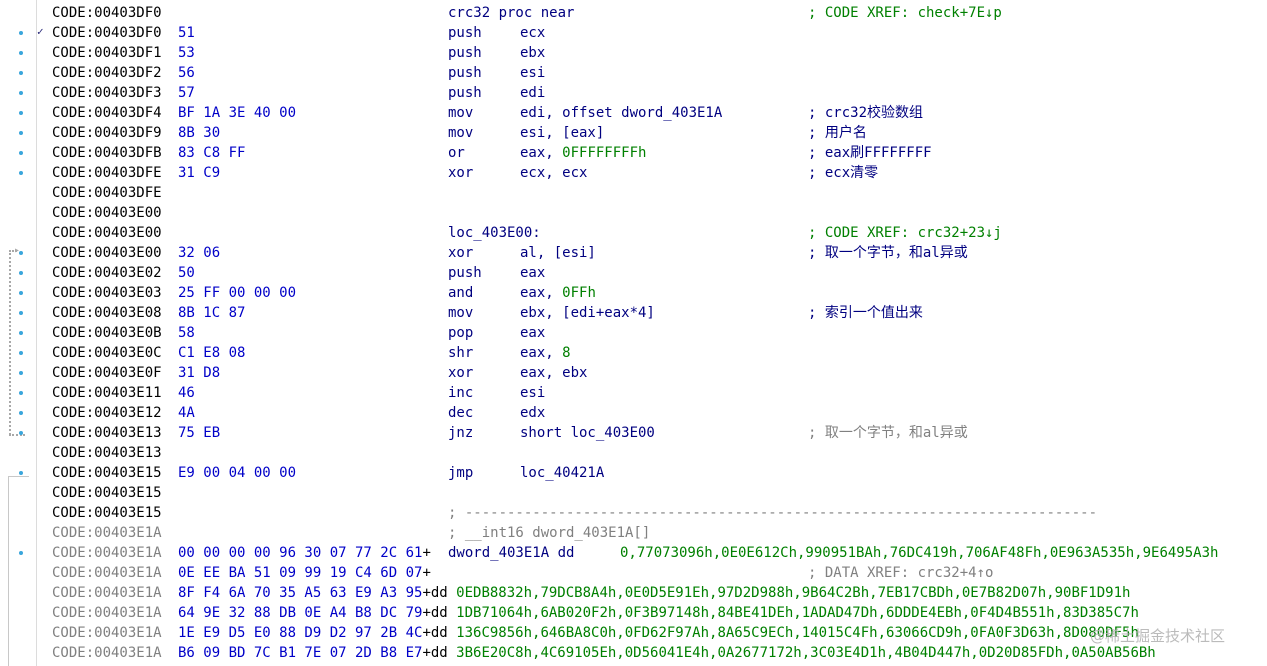 The height and width of the screenshot is (666, 1267). Describe the element at coordinates (237, 473) in the screenshot. I see `opcode-bytes: E9 00 04 00 00` at that location.